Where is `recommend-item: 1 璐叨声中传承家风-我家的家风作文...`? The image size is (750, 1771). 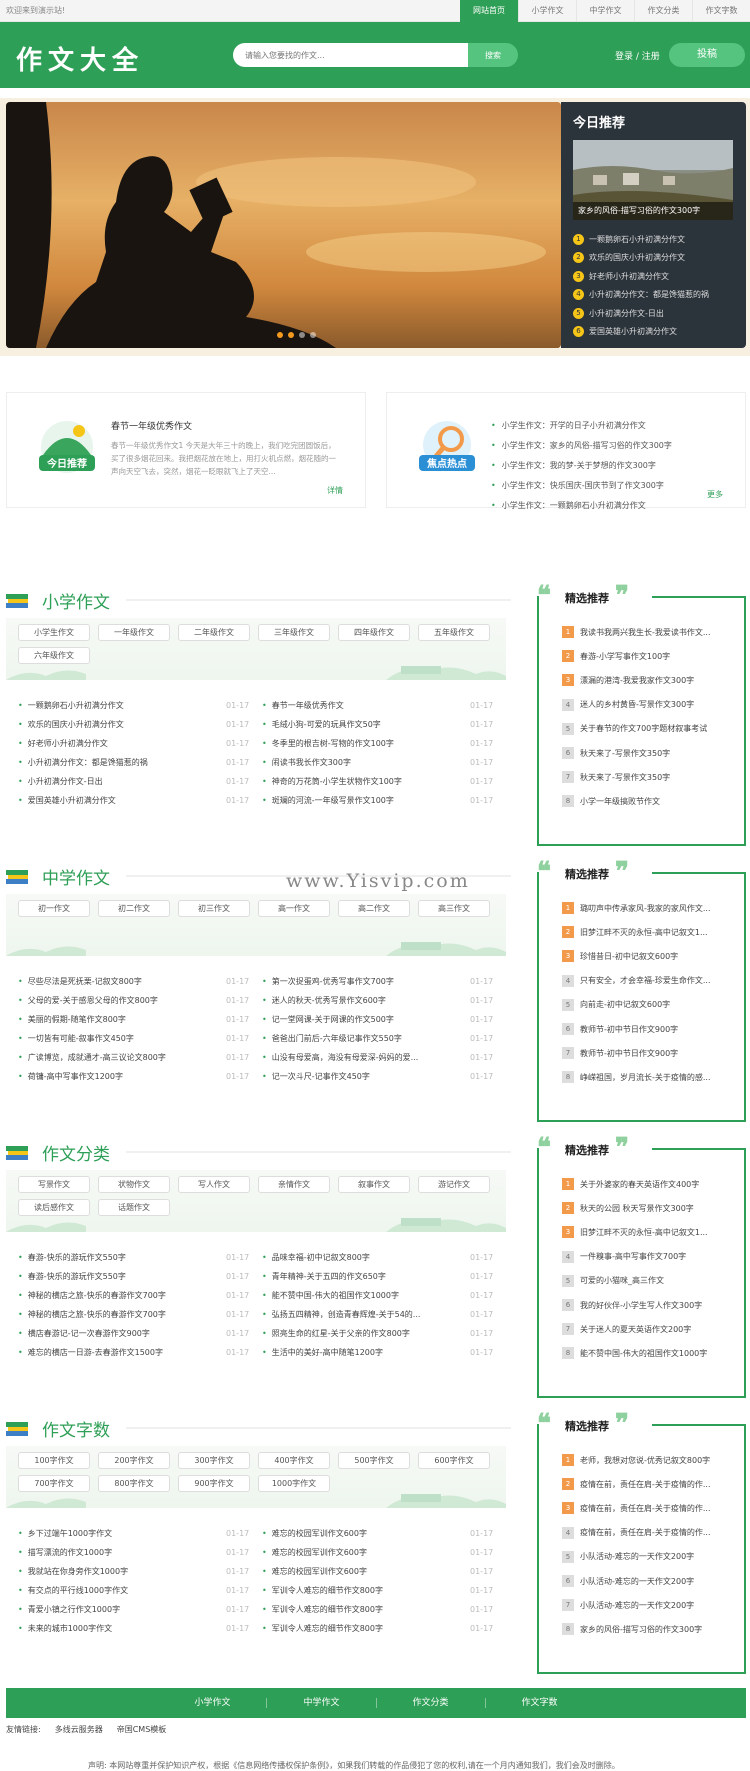
recommend-item: 1 璐叨声中传承家风-我家的家风作文... is located at coordinates (652, 908).